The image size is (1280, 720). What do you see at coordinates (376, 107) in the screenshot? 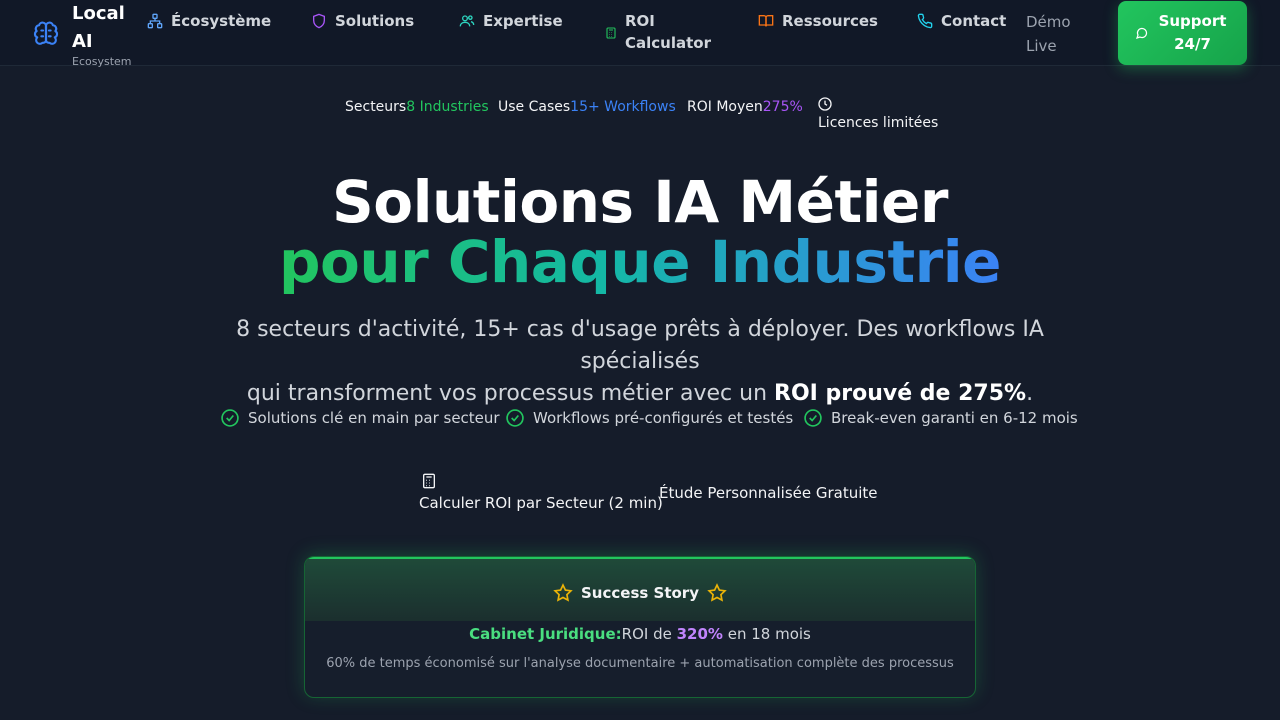
I see `stat-label: Secteurs` at bounding box center [376, 107].